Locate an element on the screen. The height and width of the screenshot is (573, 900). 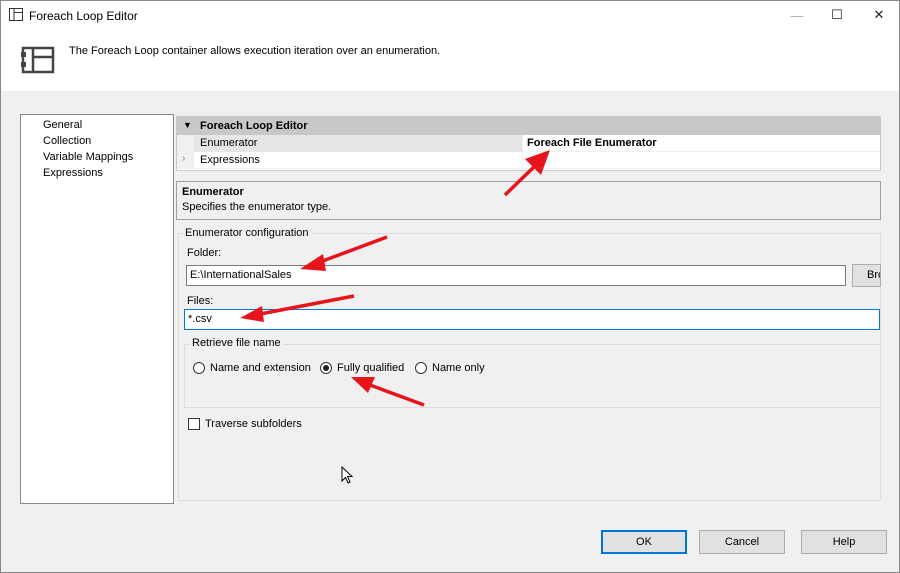
enumerator-configuration-label: Enumerator configuration is located at coordinates (247, 233).